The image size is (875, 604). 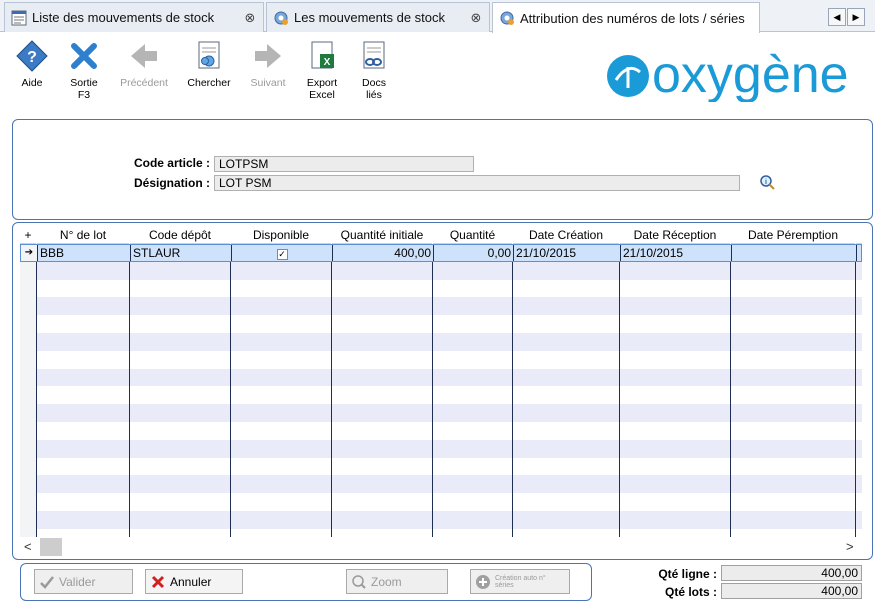 I want to click on col-header-disponible: Disponible, so click(x=281, y=235).